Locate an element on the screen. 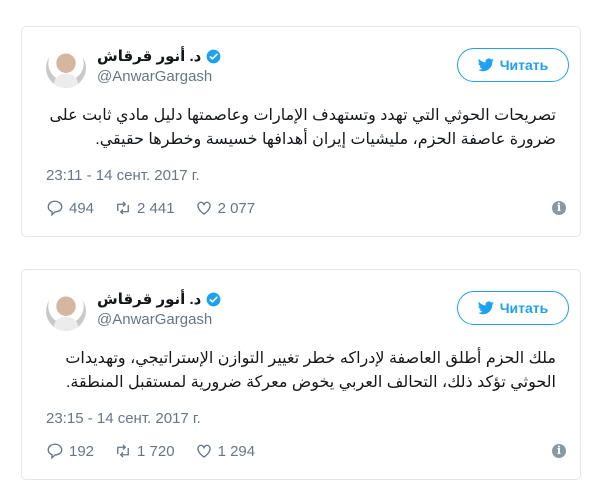  reply-button: 192 is located at coordinates (70, 451).